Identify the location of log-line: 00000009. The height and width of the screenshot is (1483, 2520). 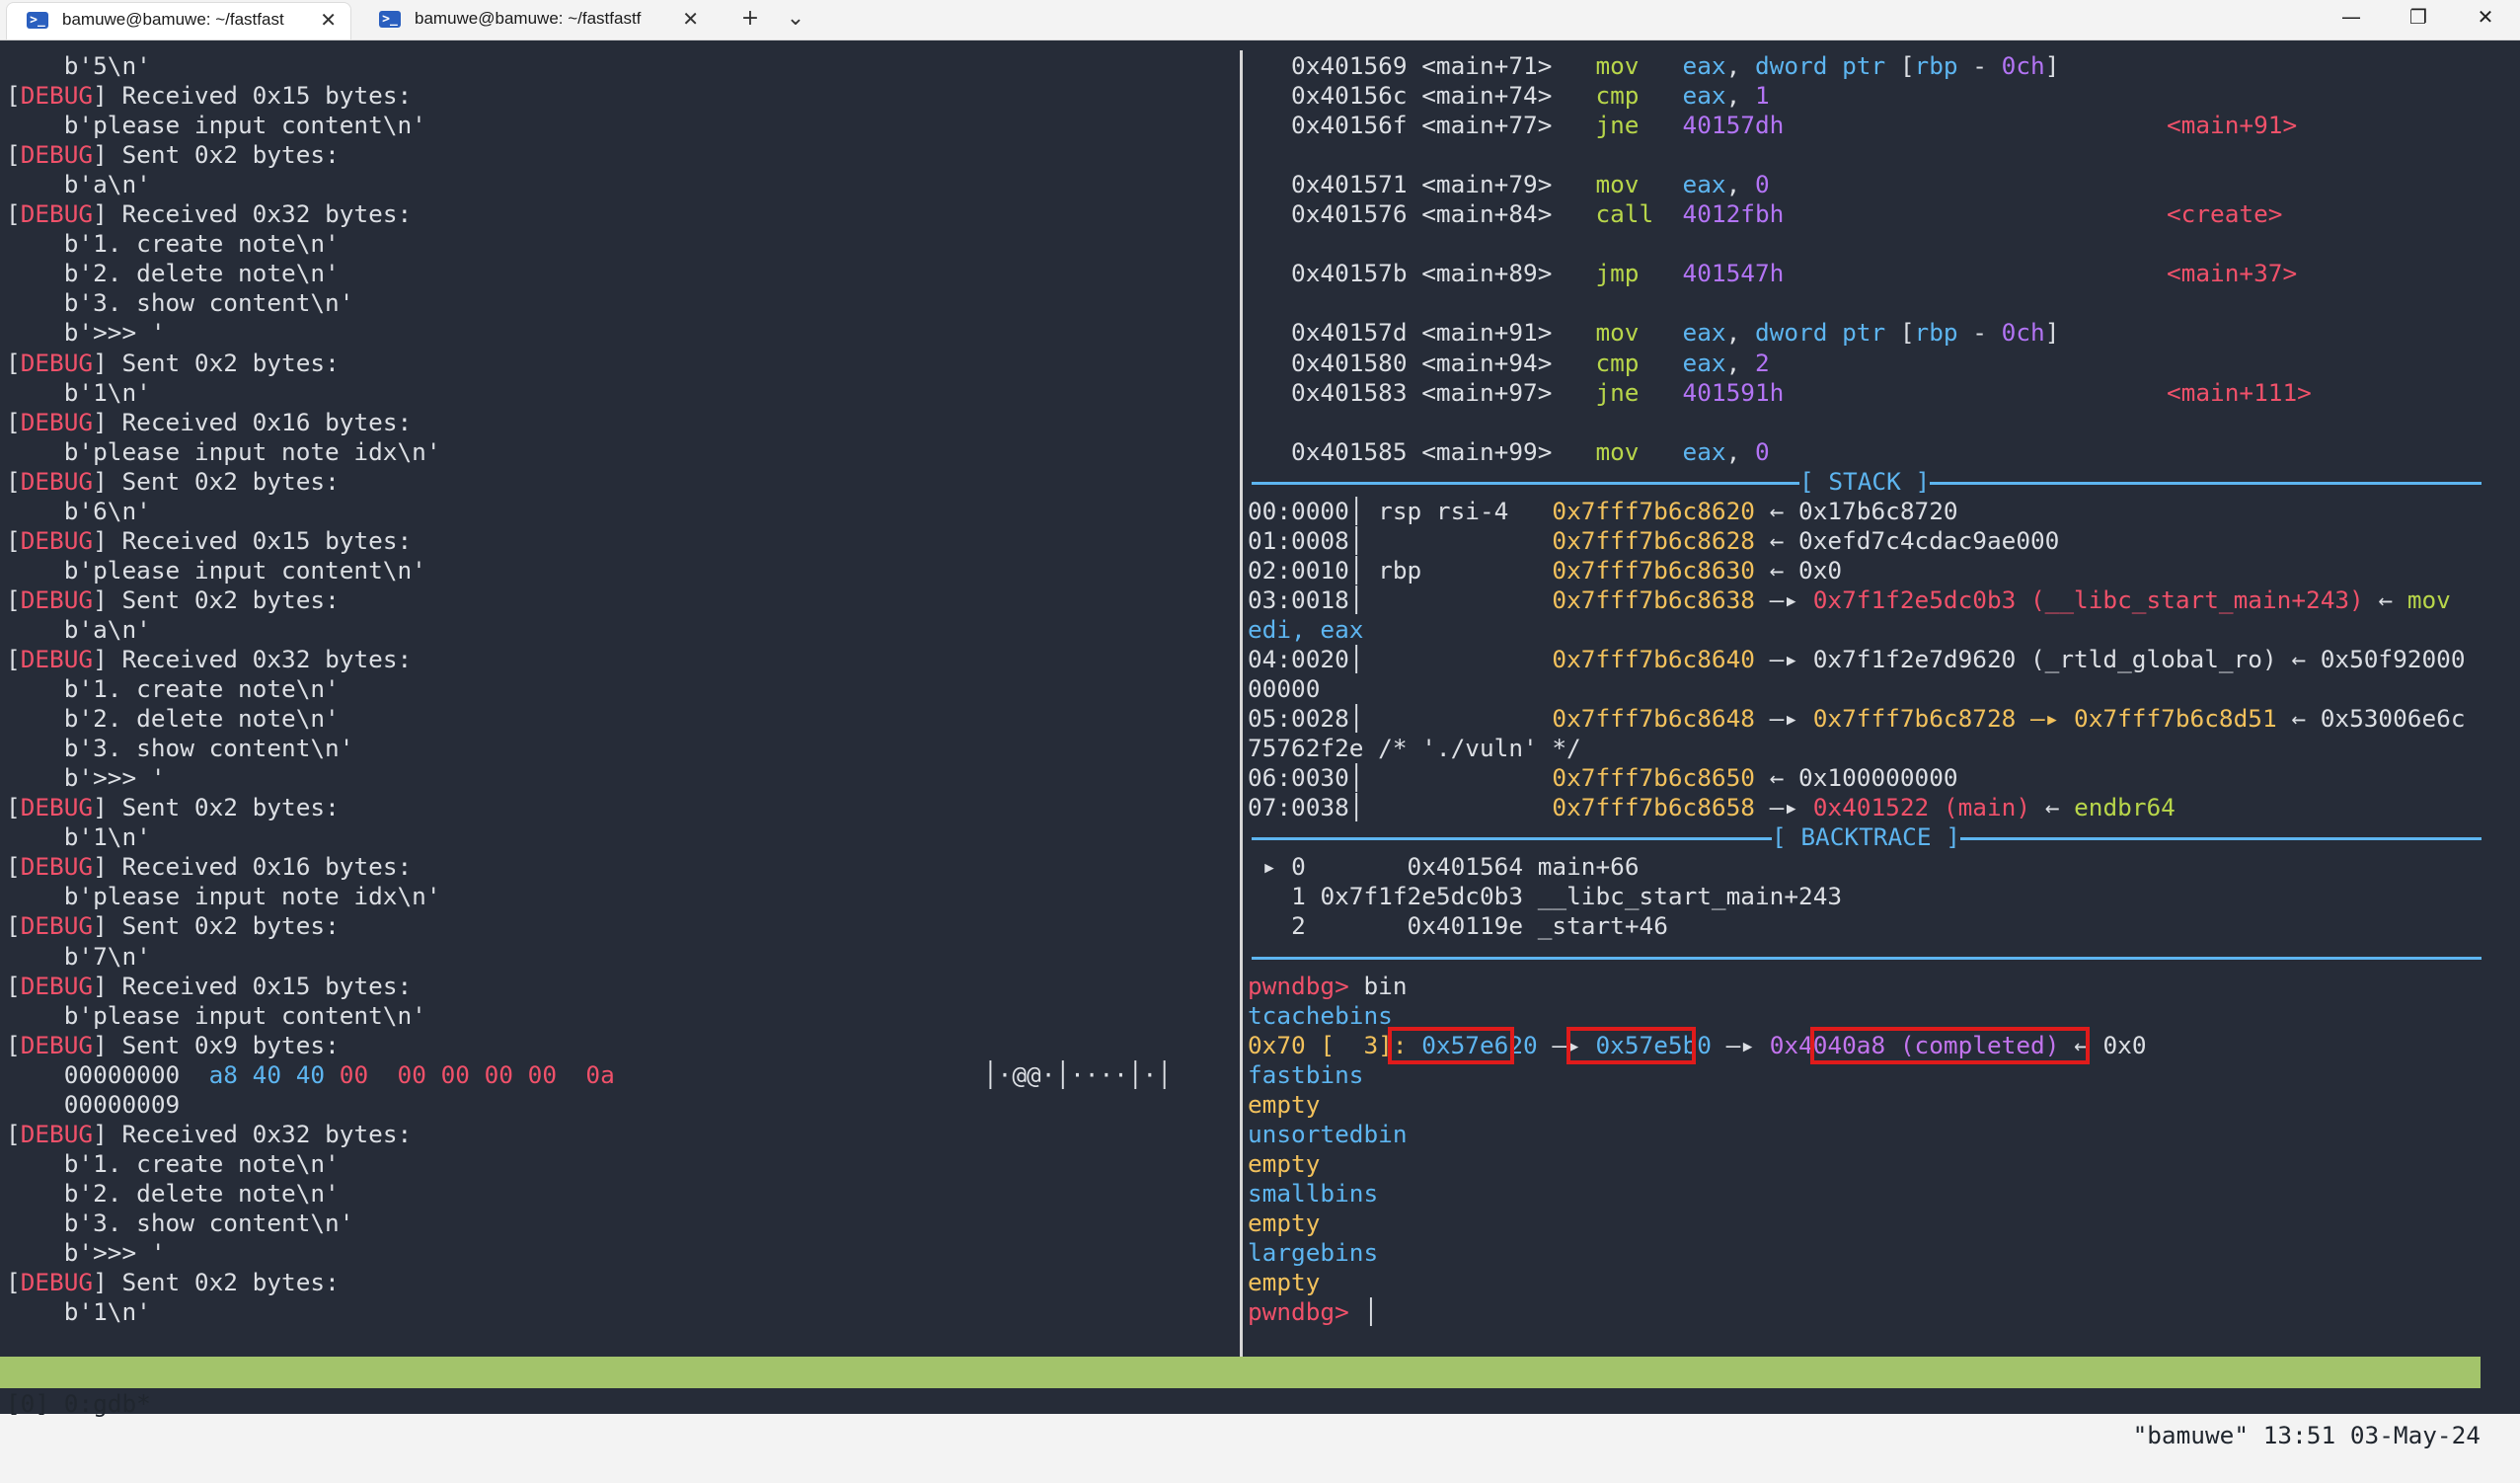
(93, 1105).